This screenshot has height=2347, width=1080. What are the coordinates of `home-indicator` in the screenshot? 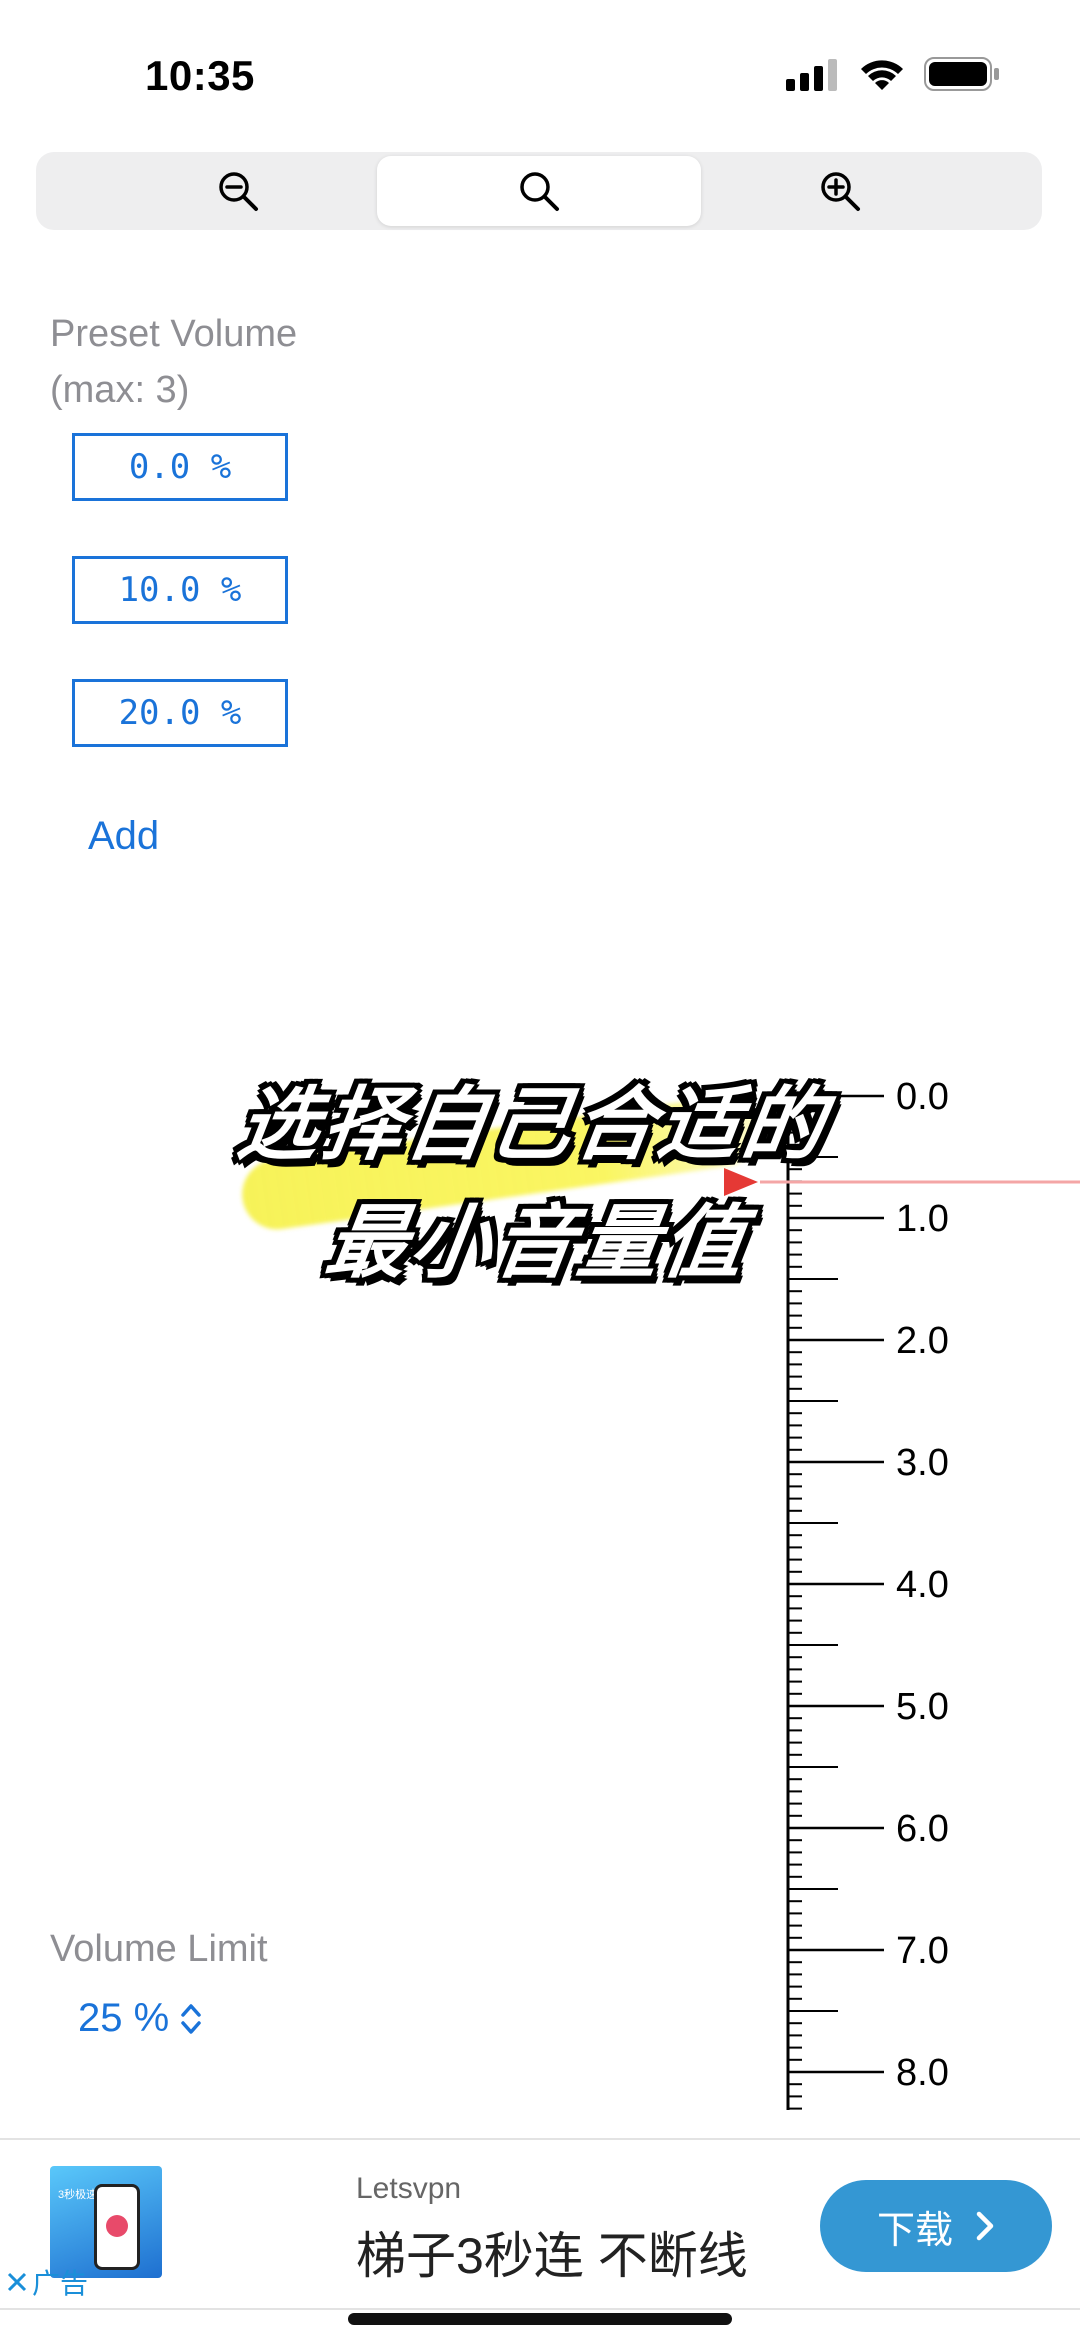 It's located at (540, 2319).